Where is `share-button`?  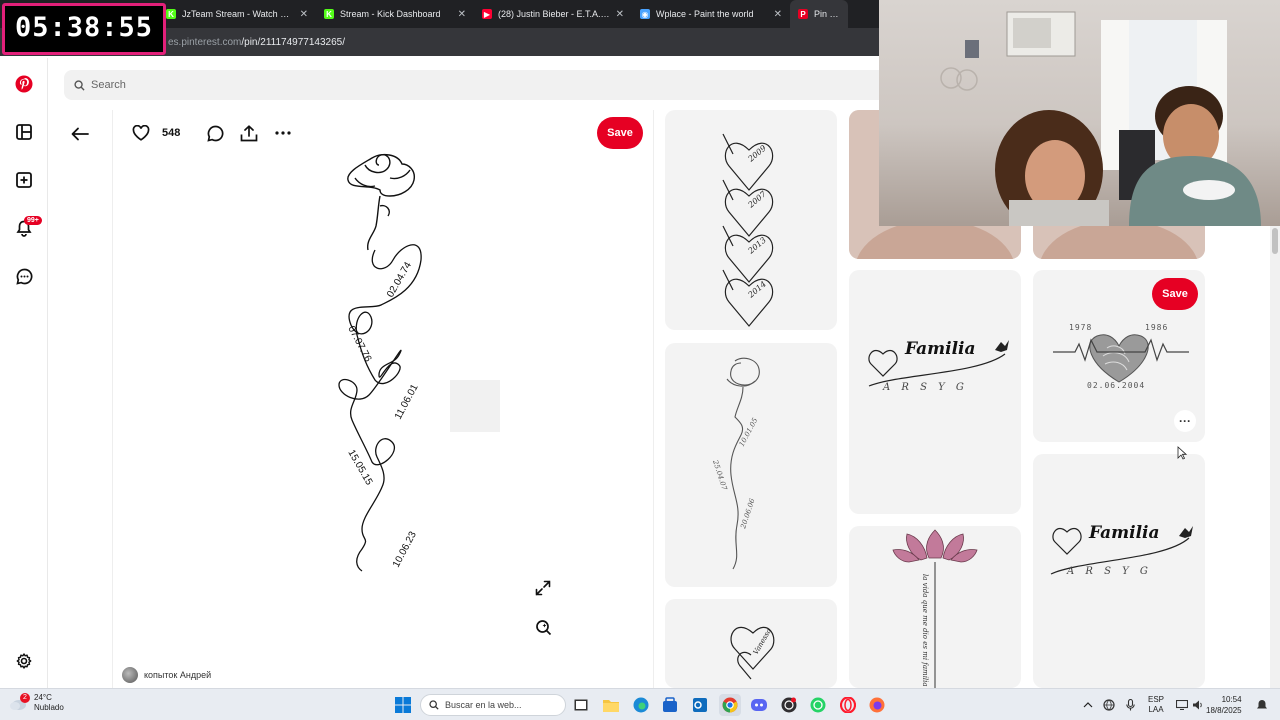
share-button is located at coordinates (249, 133).